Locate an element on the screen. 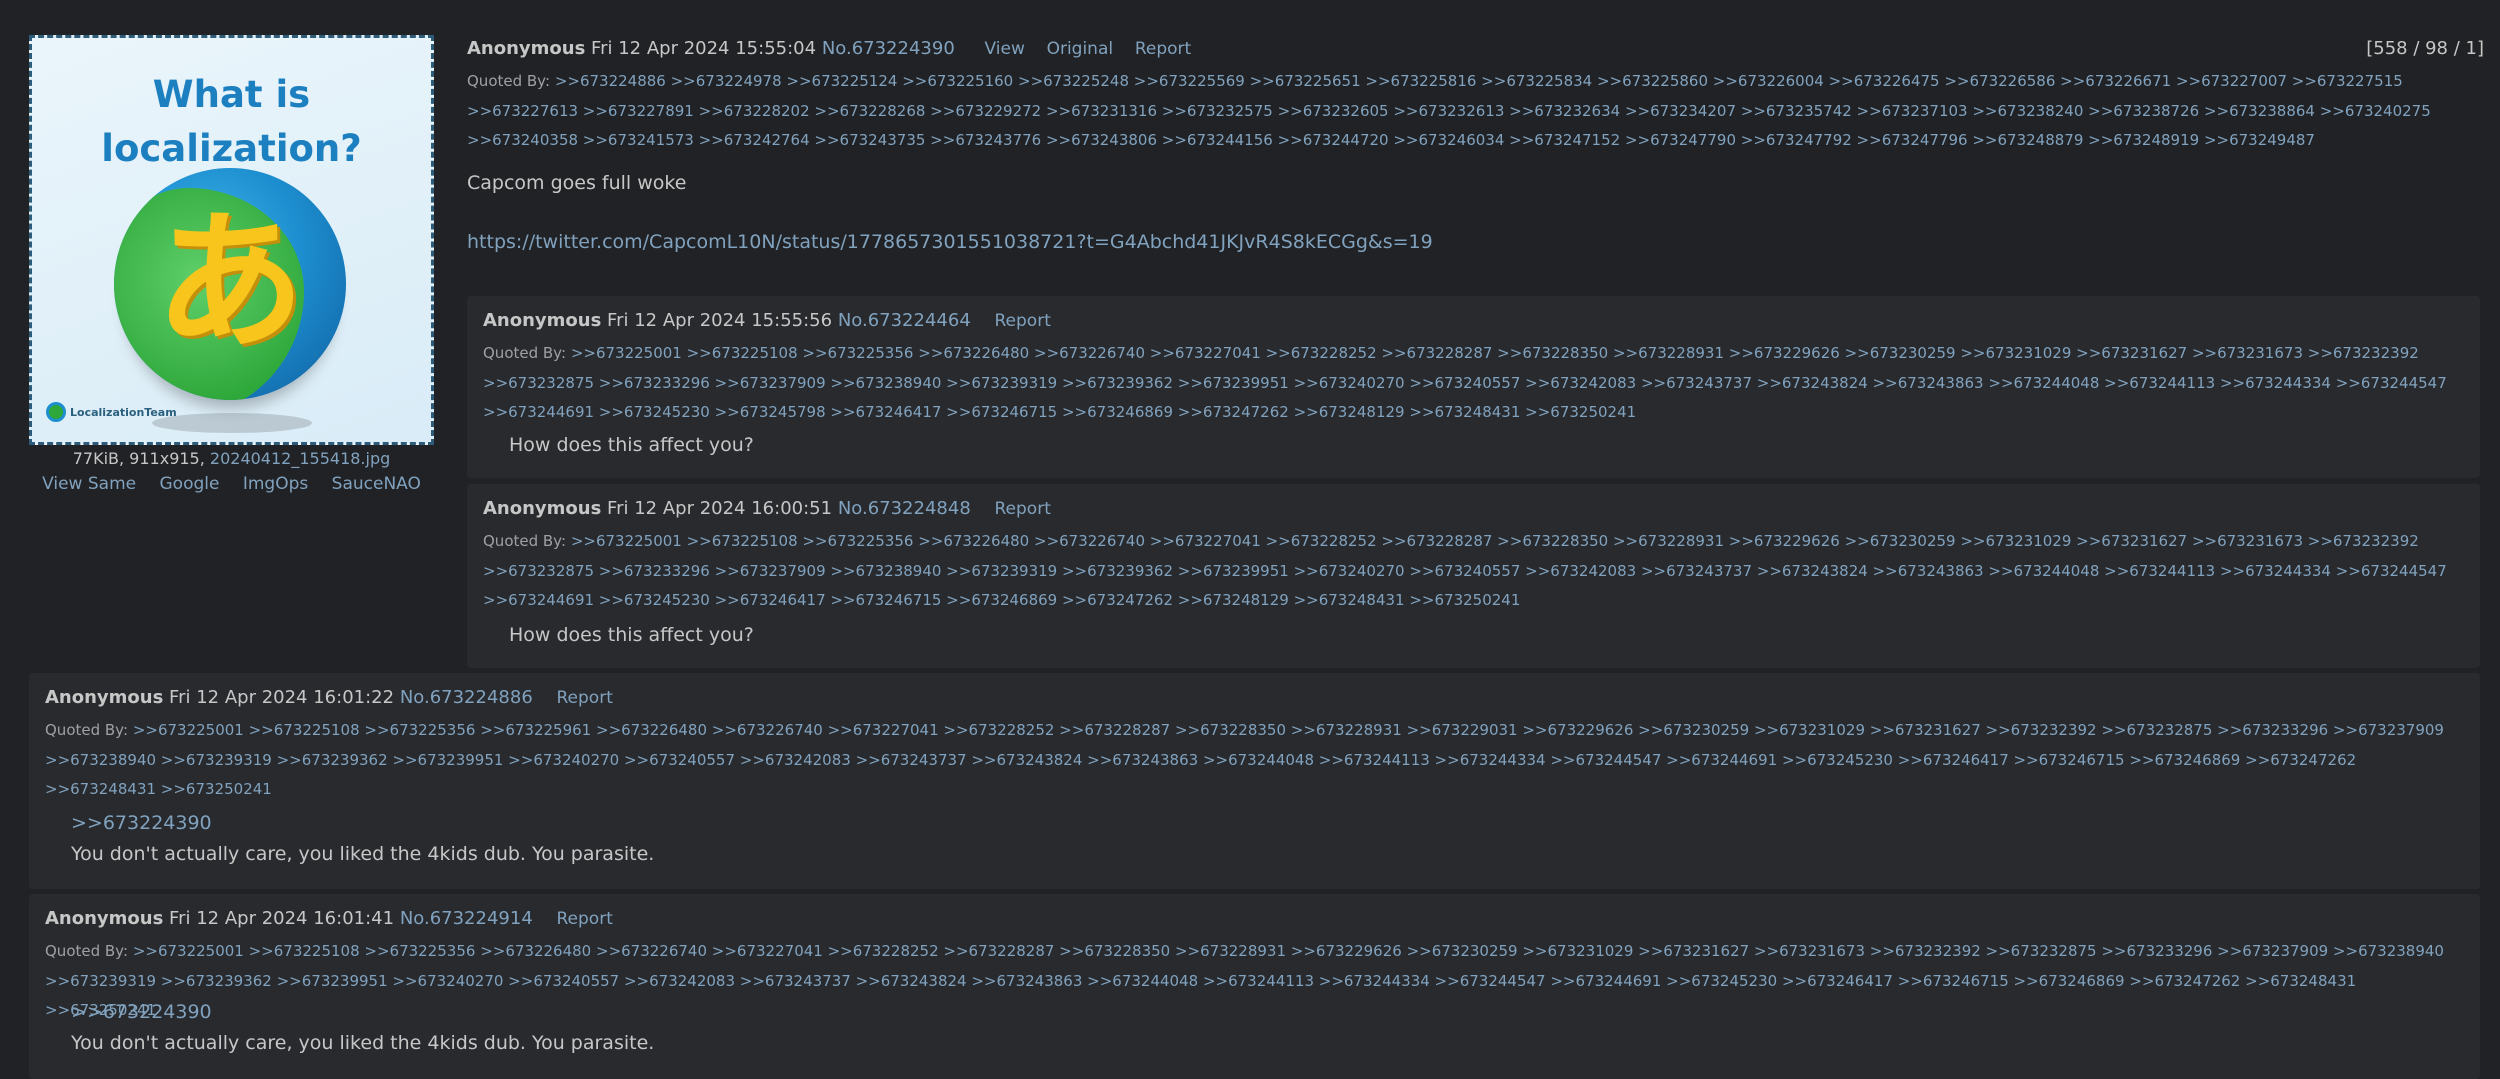  file-actions: View Same Google ImgOps SauceNAO is located at coordinates (231, 484).